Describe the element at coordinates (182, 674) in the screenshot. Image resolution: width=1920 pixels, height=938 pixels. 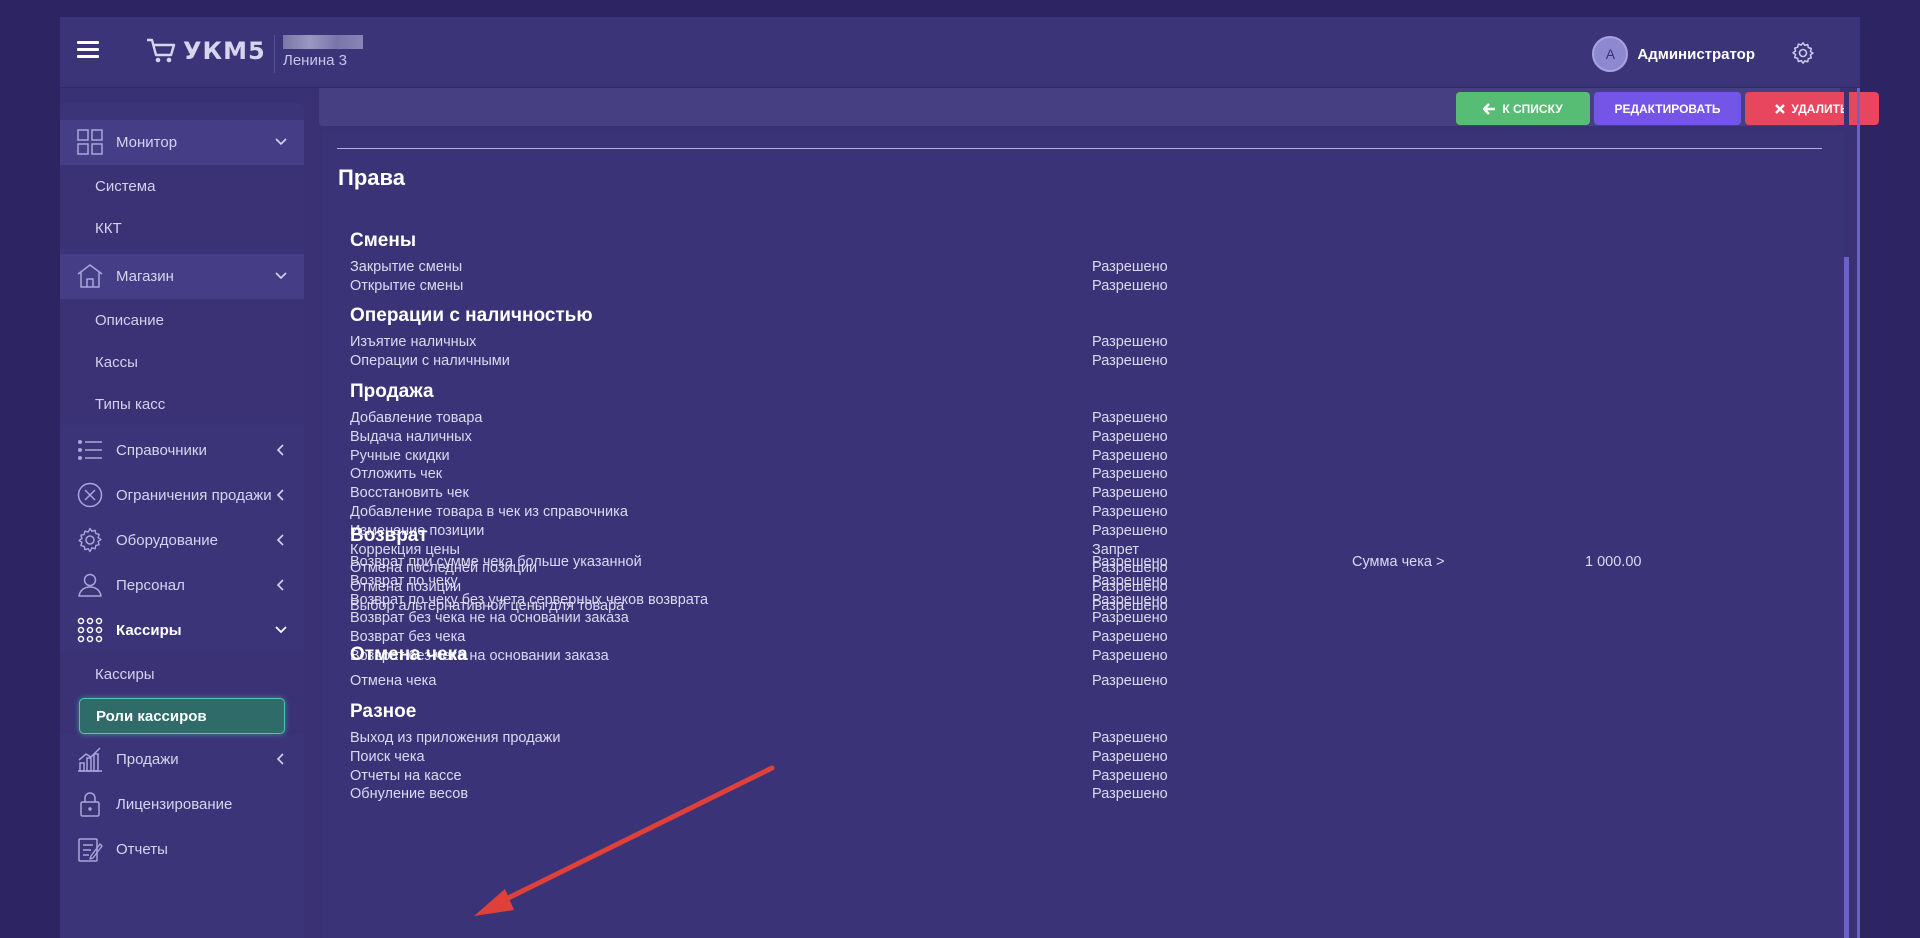
I see `sidebar-subitem-cashiers: Кассиры` at that location.